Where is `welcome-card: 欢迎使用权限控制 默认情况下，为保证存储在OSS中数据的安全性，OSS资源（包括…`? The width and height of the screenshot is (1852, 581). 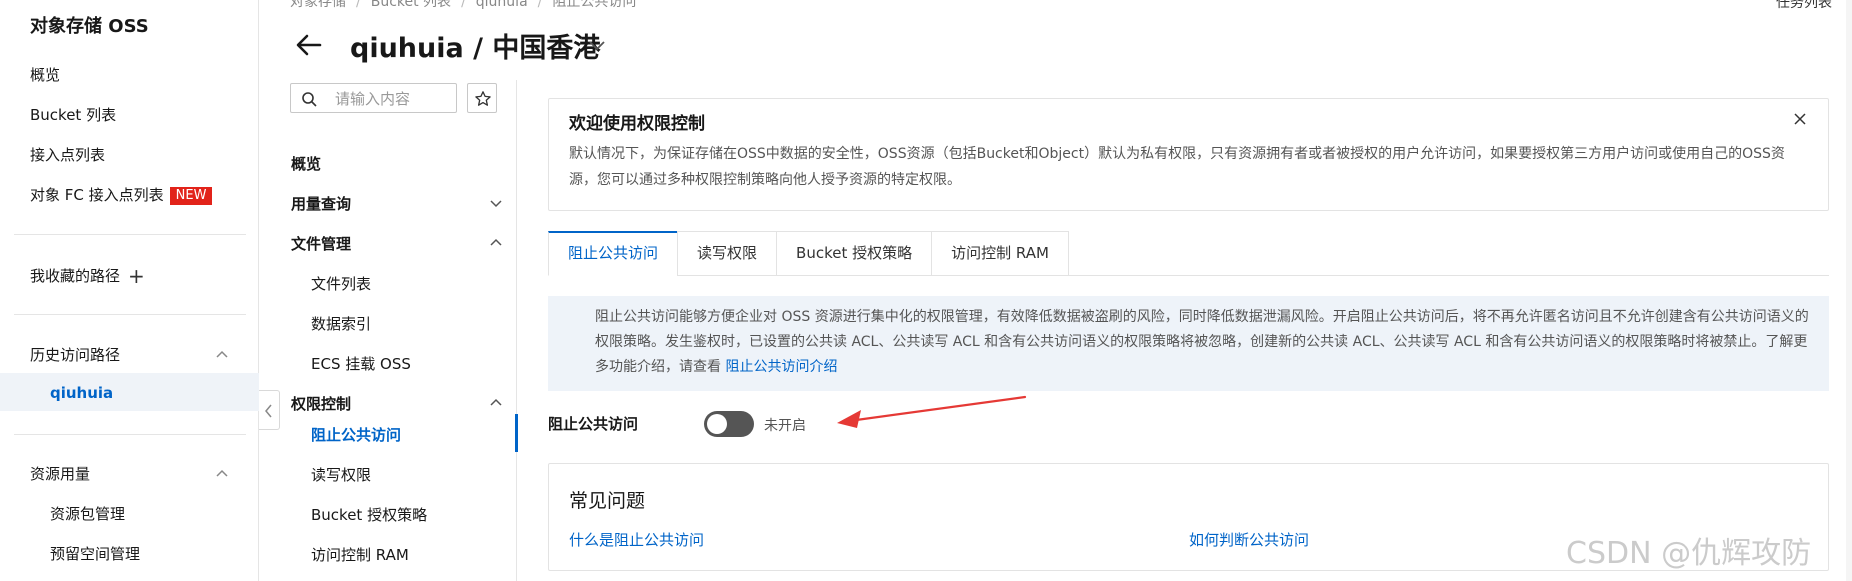
welcome-card: 欢迎使用权限控制 默认情况下，为保证存储在OSS中数据的安全性，OSS资源（包括… is located at coordinates (1188, 154).